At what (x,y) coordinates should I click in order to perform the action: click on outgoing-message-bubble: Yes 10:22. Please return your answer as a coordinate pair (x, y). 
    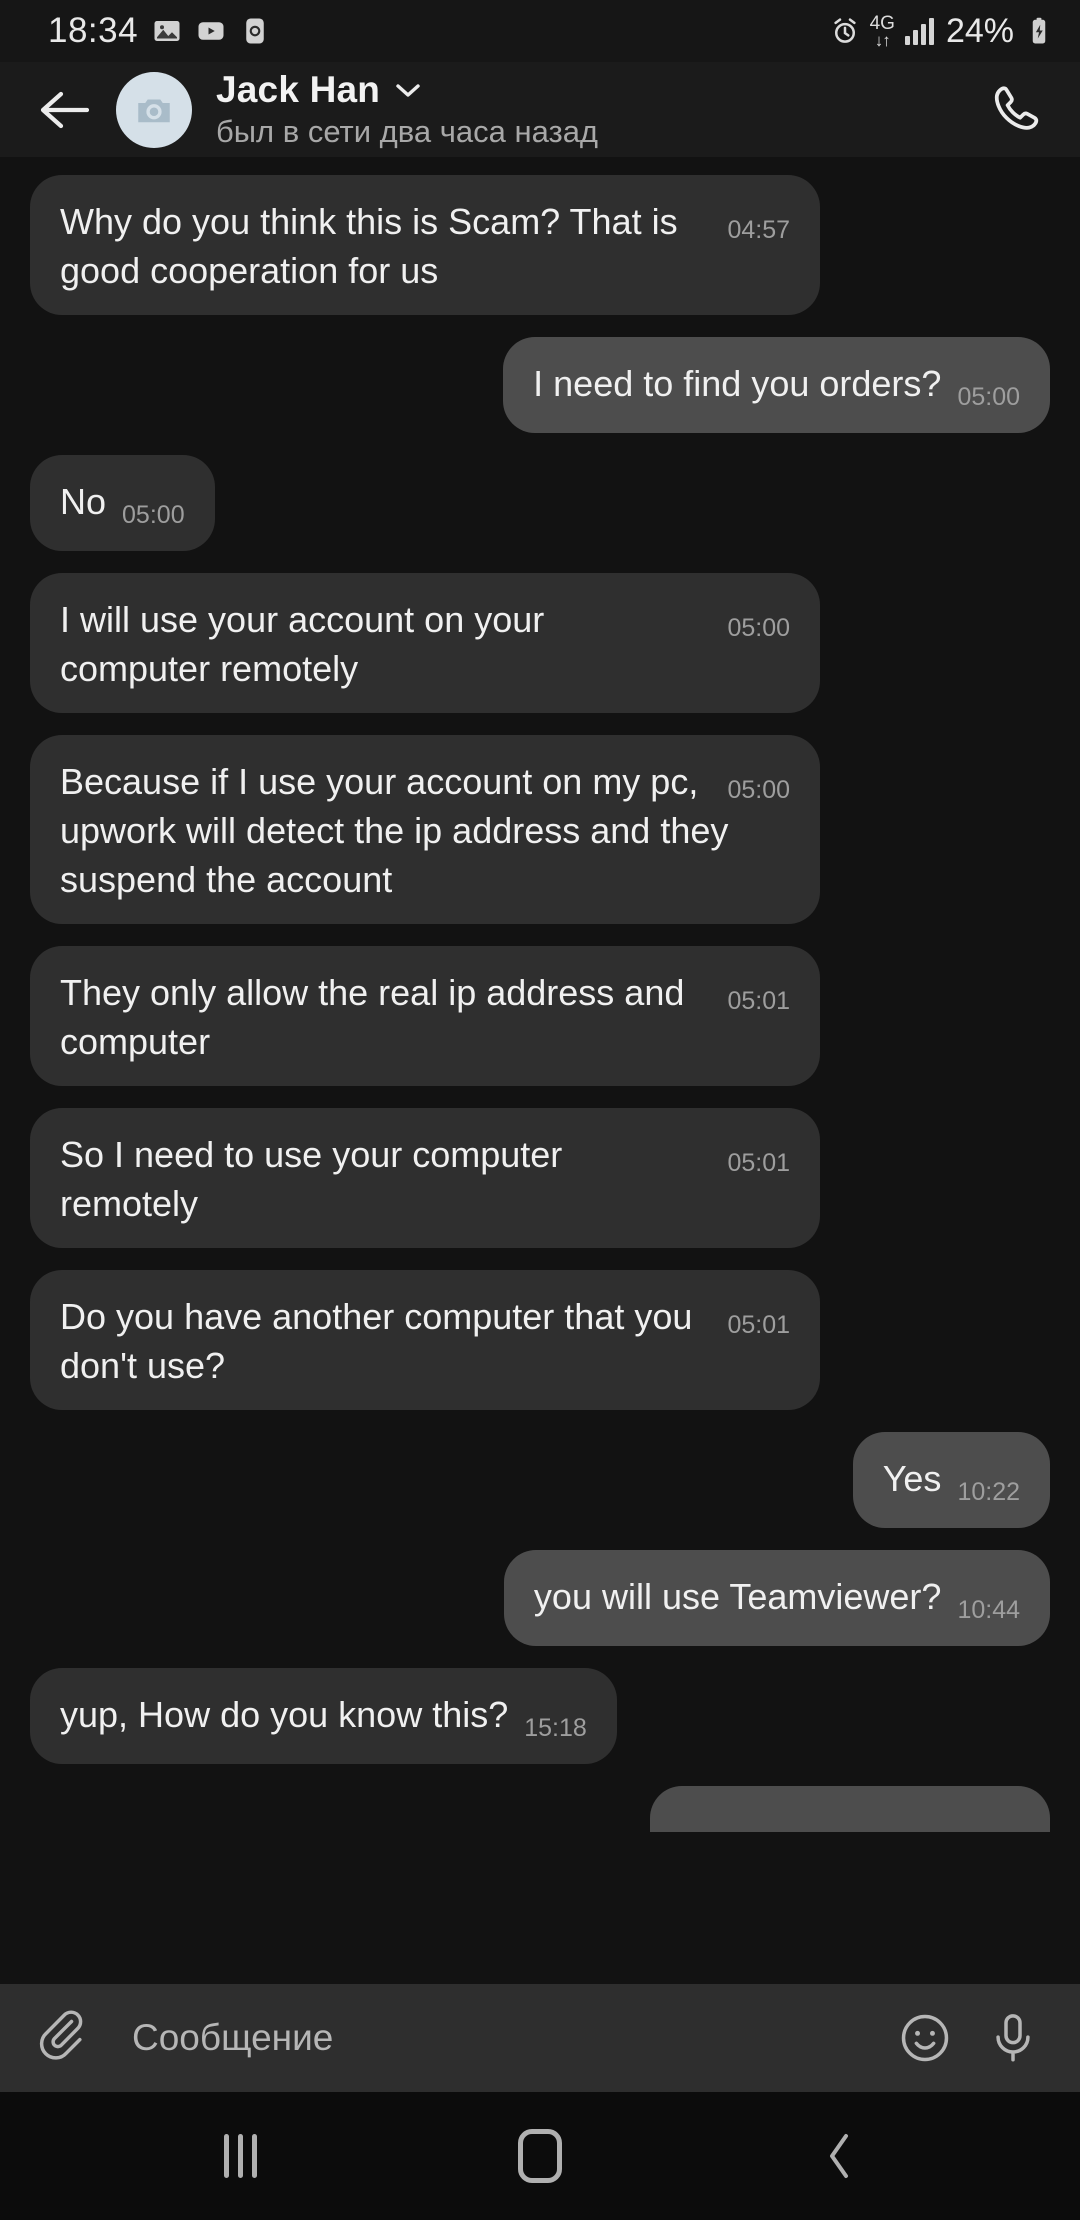
    Looking at the image, I should click on (951, 1480).